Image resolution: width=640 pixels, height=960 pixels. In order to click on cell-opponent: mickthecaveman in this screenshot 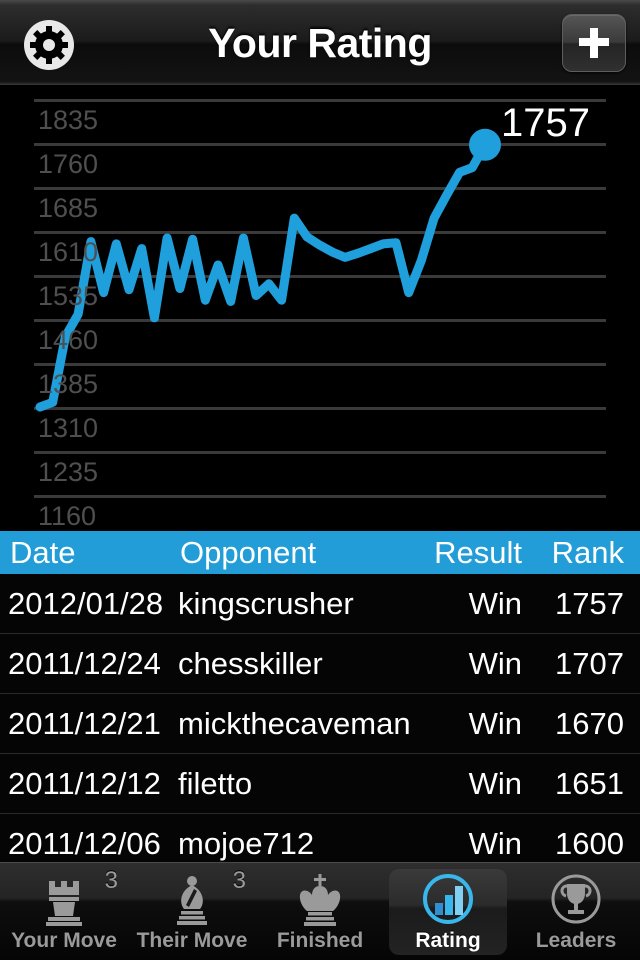, I will do `click(294, 723)`.